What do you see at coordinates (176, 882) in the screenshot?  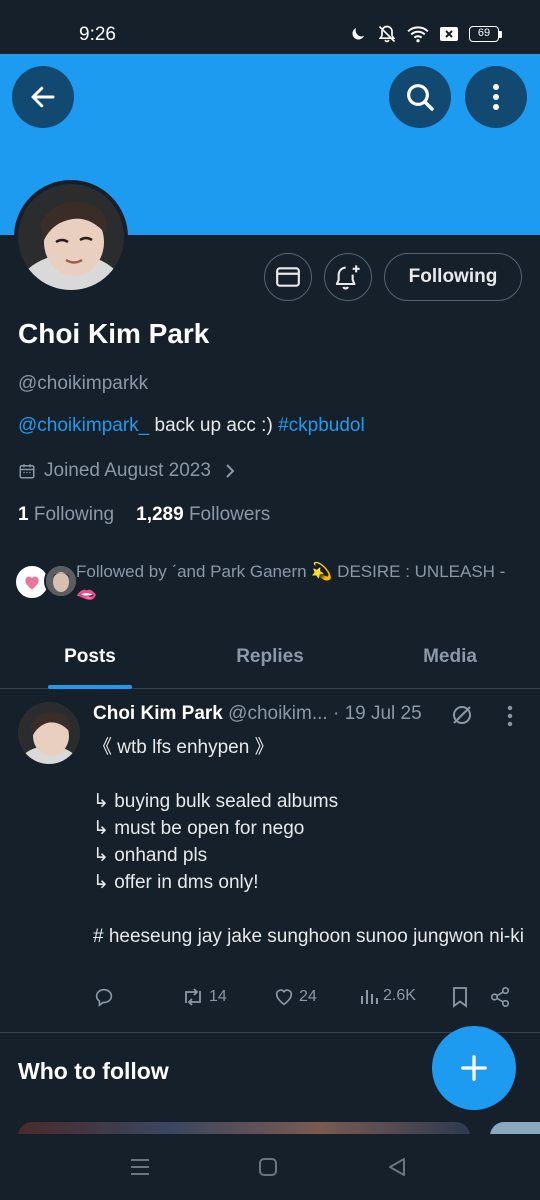 I see `post-line: ↳ offer in dms only!` at bounding box center [176, 882].